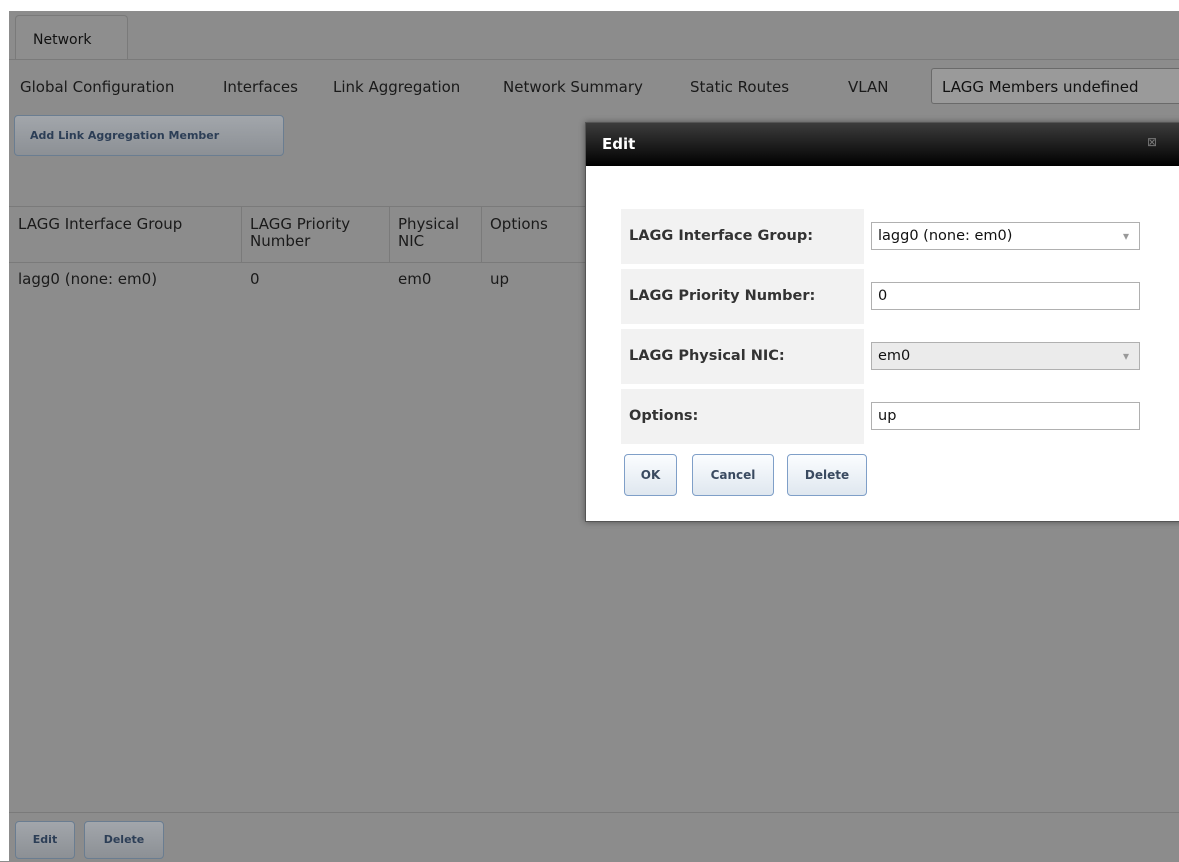  Describe the element at coordinates (742, 296) in the screenshot. I see `field-label: LAGG Priority Number:` at that location.